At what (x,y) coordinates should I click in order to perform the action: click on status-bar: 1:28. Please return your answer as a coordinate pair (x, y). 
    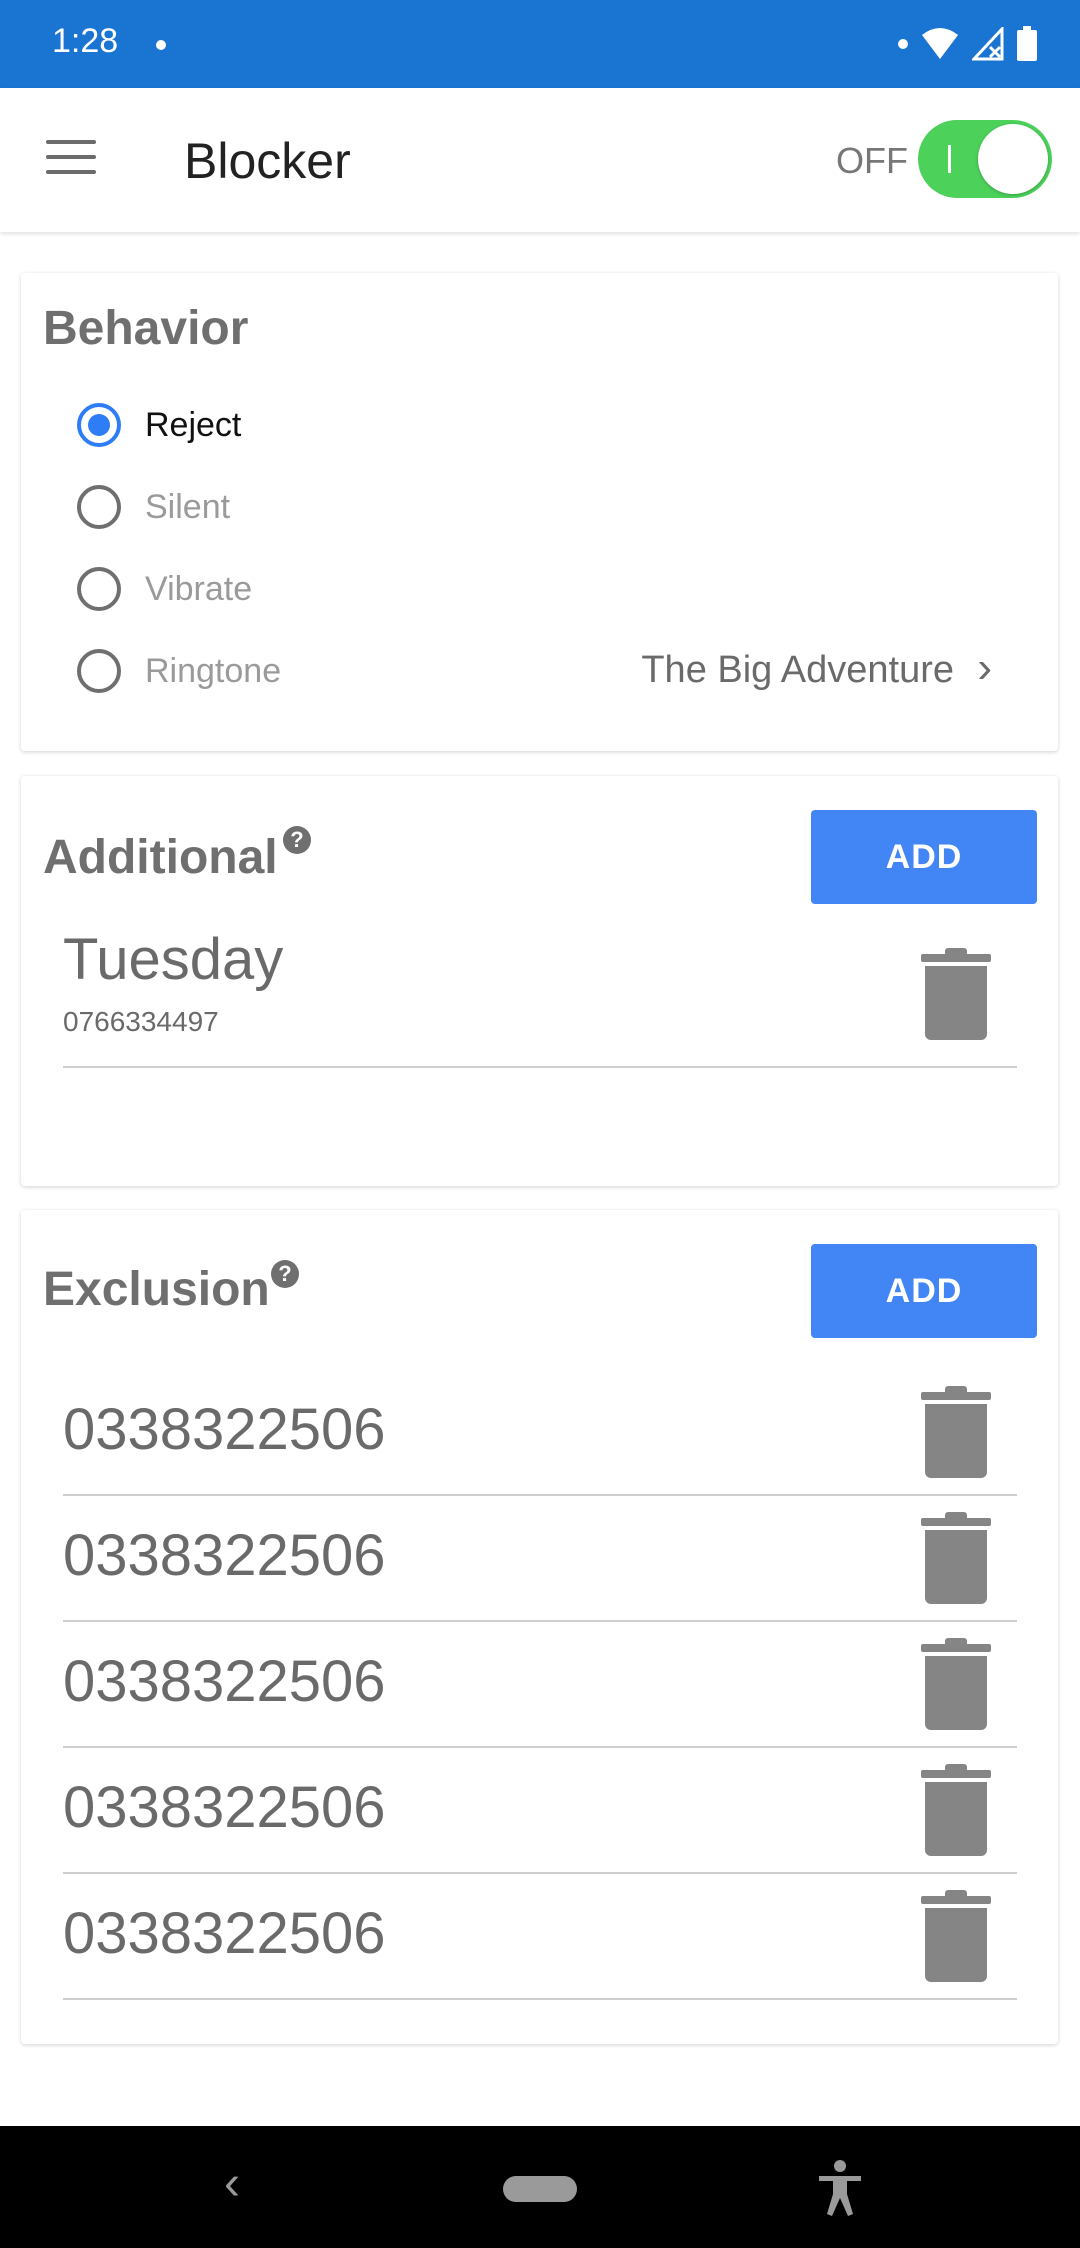
    Looking at the image, I should click on (540, 44).